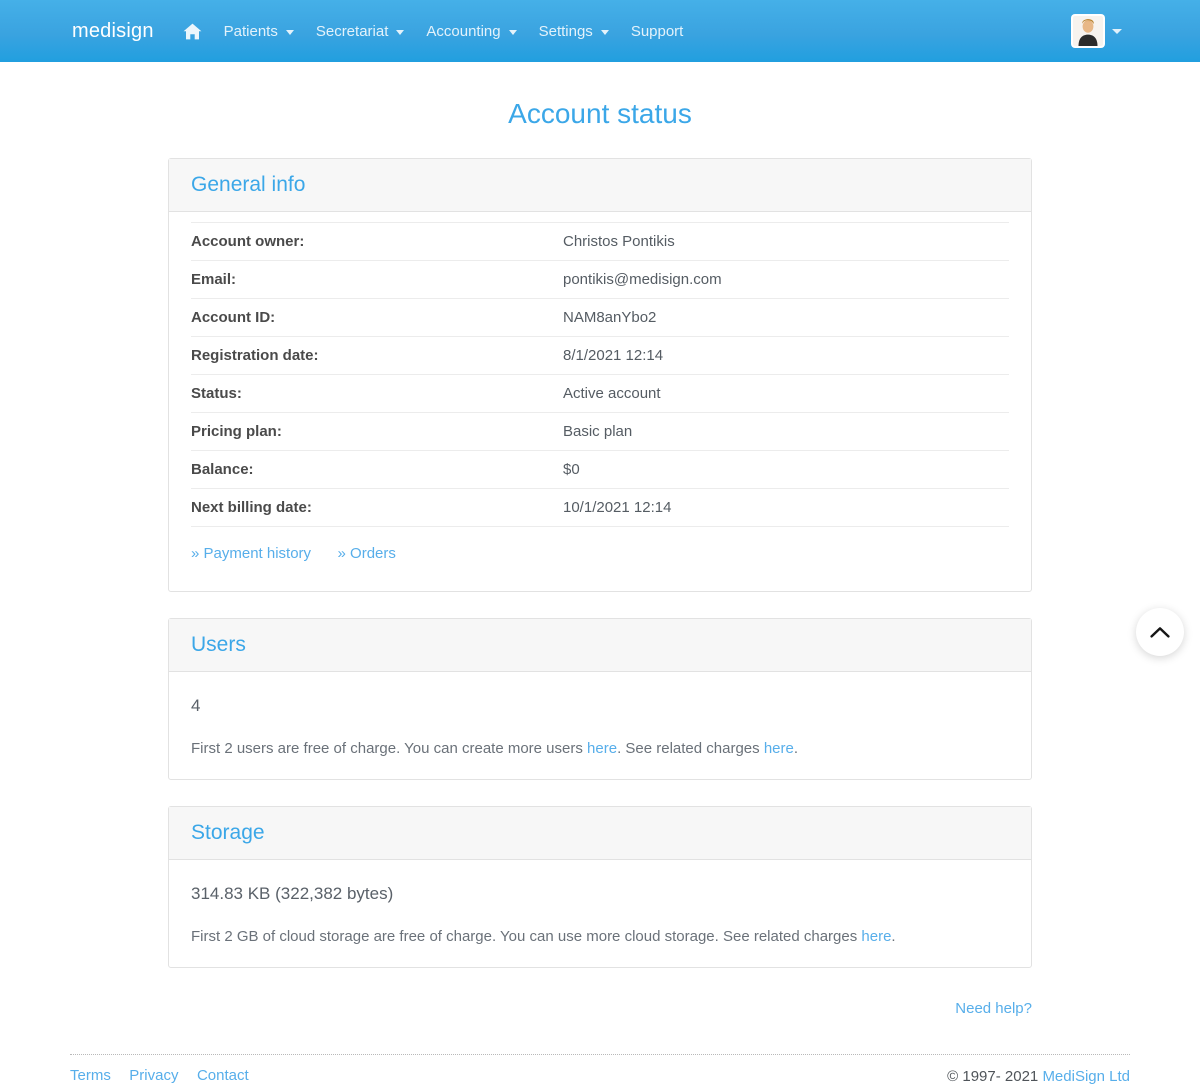 The height and width of the screenshot is (1085, 1200). I want to click on table-row: Account ID: NAM8anYbo2, so click(600, 318).